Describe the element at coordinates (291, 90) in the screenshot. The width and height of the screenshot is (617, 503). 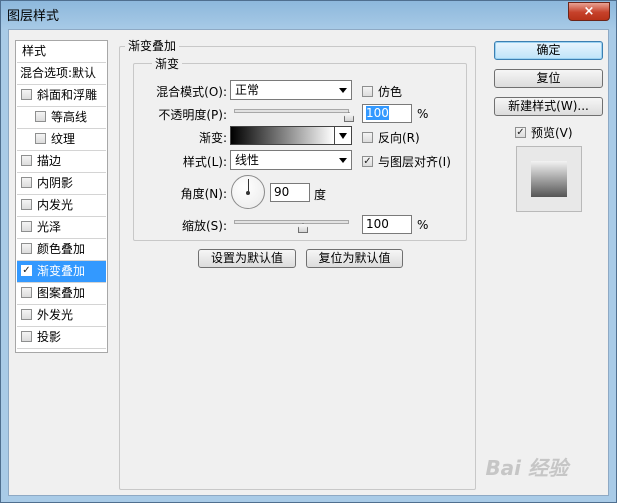
I see `blend-mode-dropdown: 正常` at that location.